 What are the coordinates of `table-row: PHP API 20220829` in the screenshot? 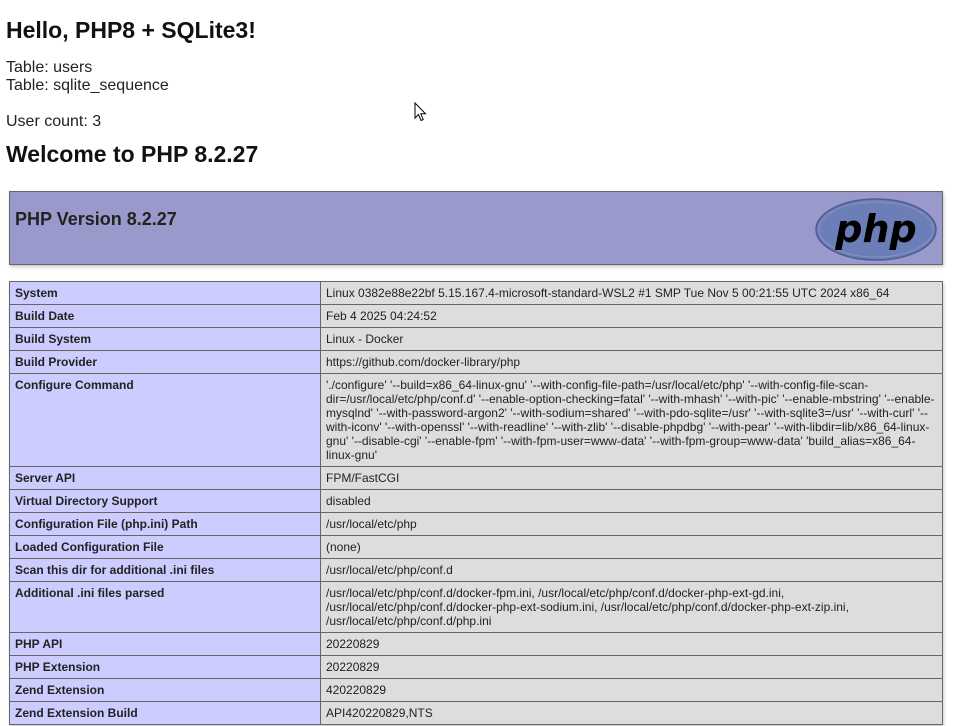 It's located at (476, 644).